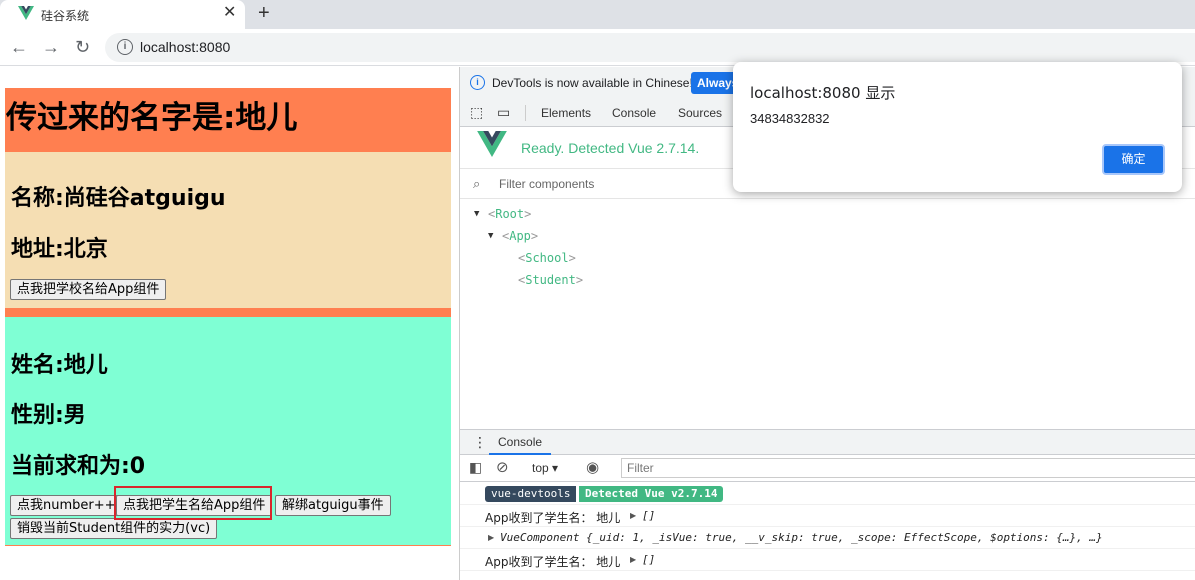 The height and width of the screenshot is (580, 1195). Describe the element at coordinates (333, 505) in the screenshot. I see `unbind-event-button: 解绑atguigu事件` at that location.